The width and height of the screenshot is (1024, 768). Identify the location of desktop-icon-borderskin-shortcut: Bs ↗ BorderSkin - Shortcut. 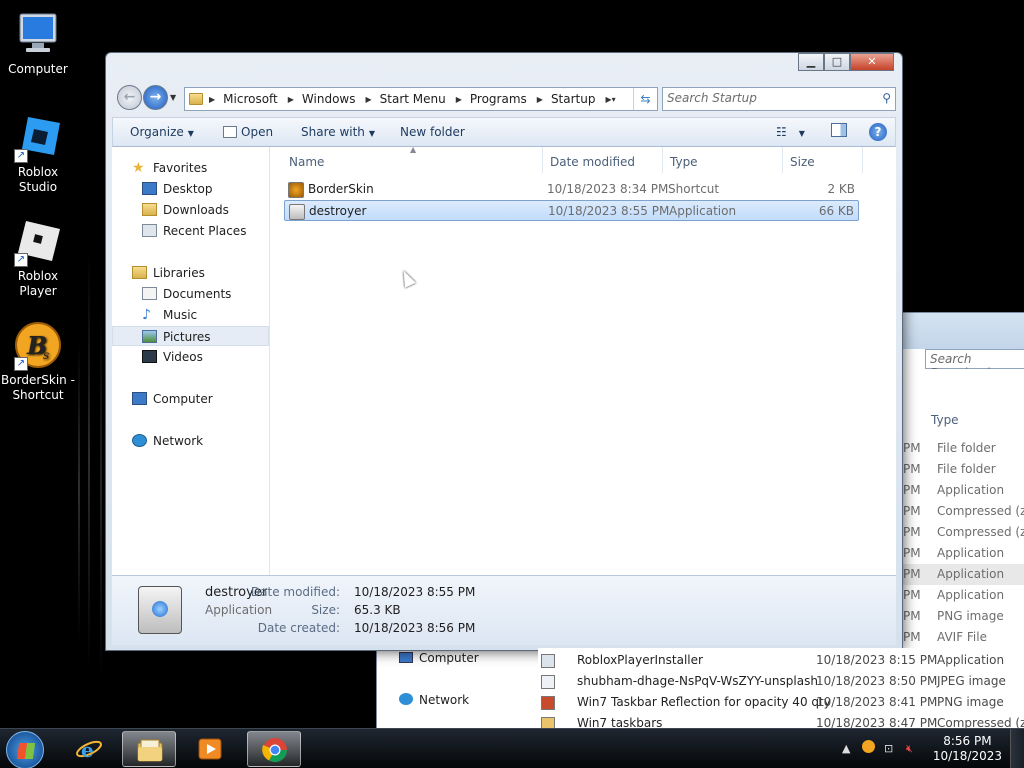
(38, 362).